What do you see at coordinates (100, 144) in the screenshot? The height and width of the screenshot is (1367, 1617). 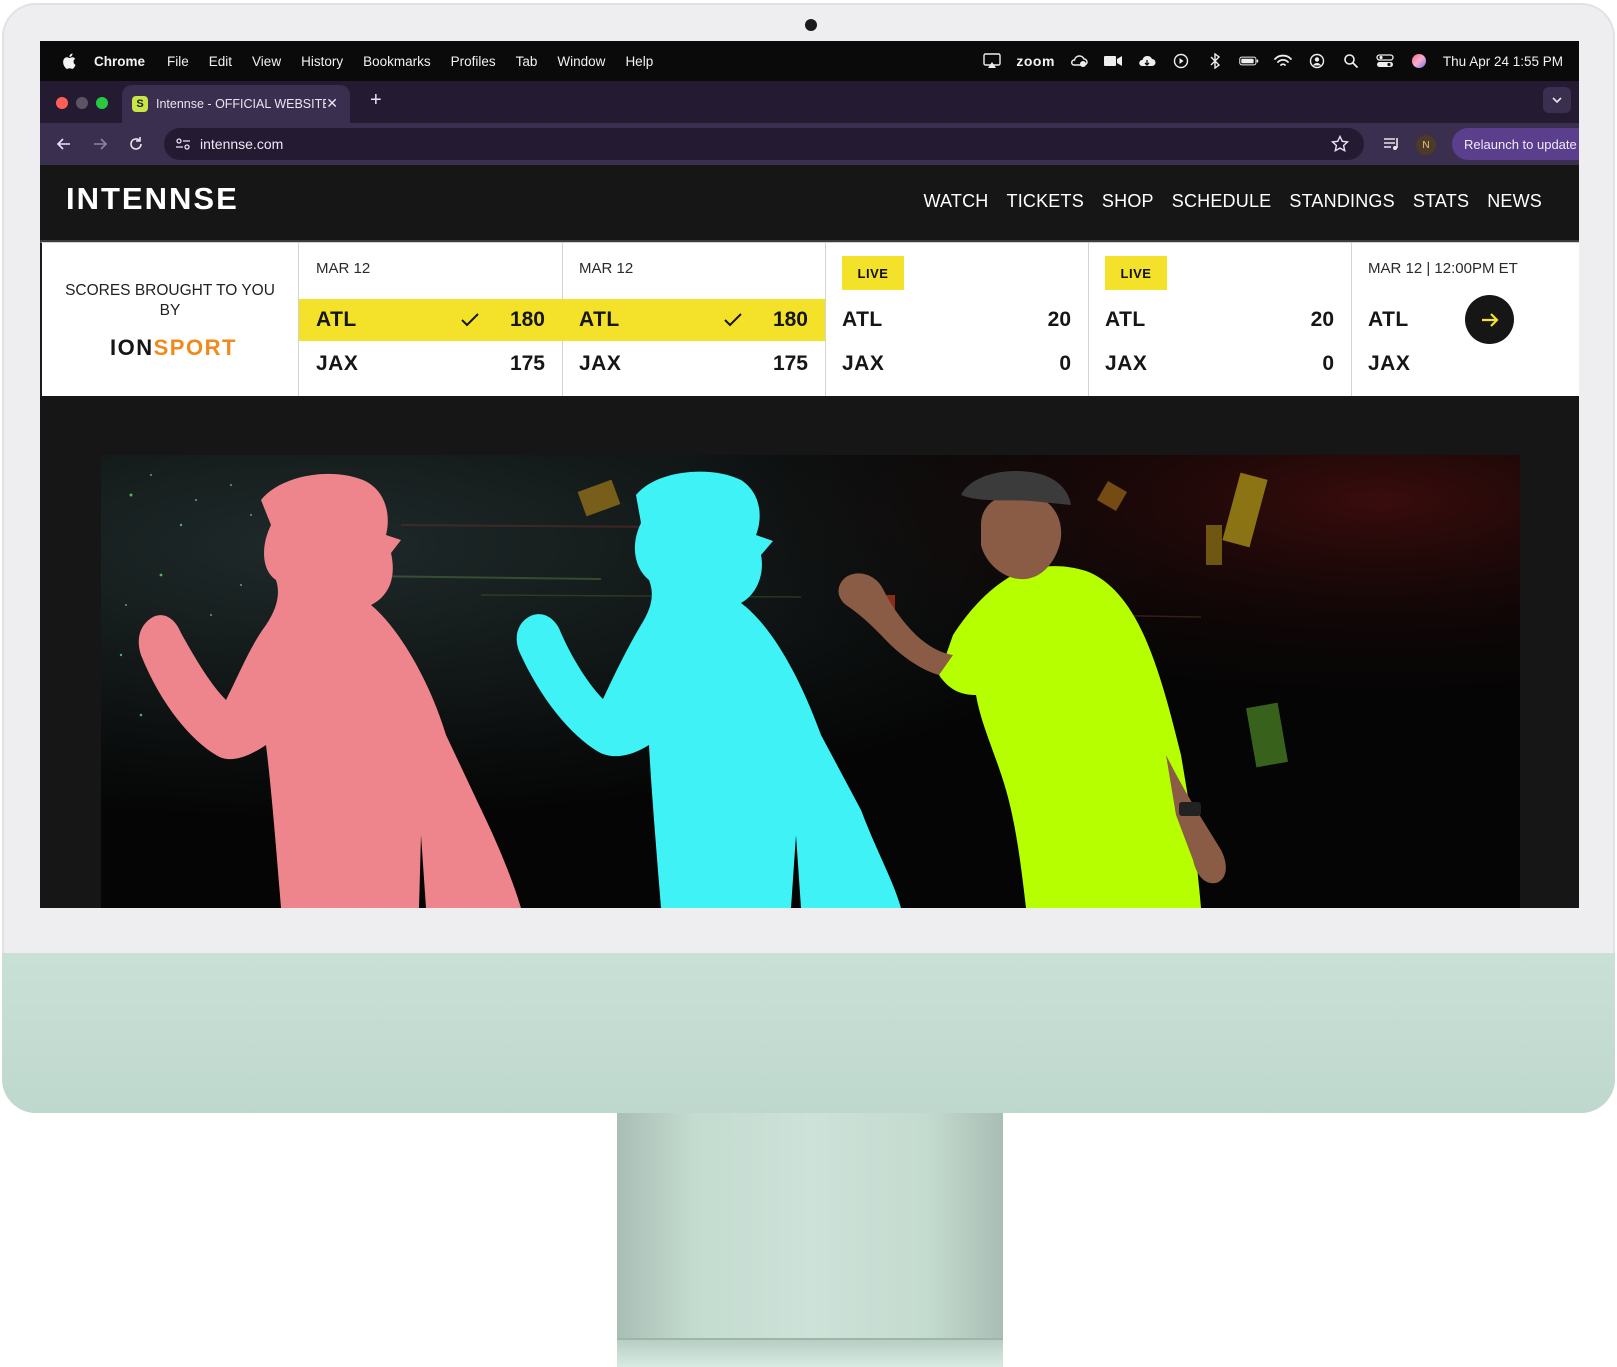 I see `forward-arrow-icon` at bounding box center [100, 144].